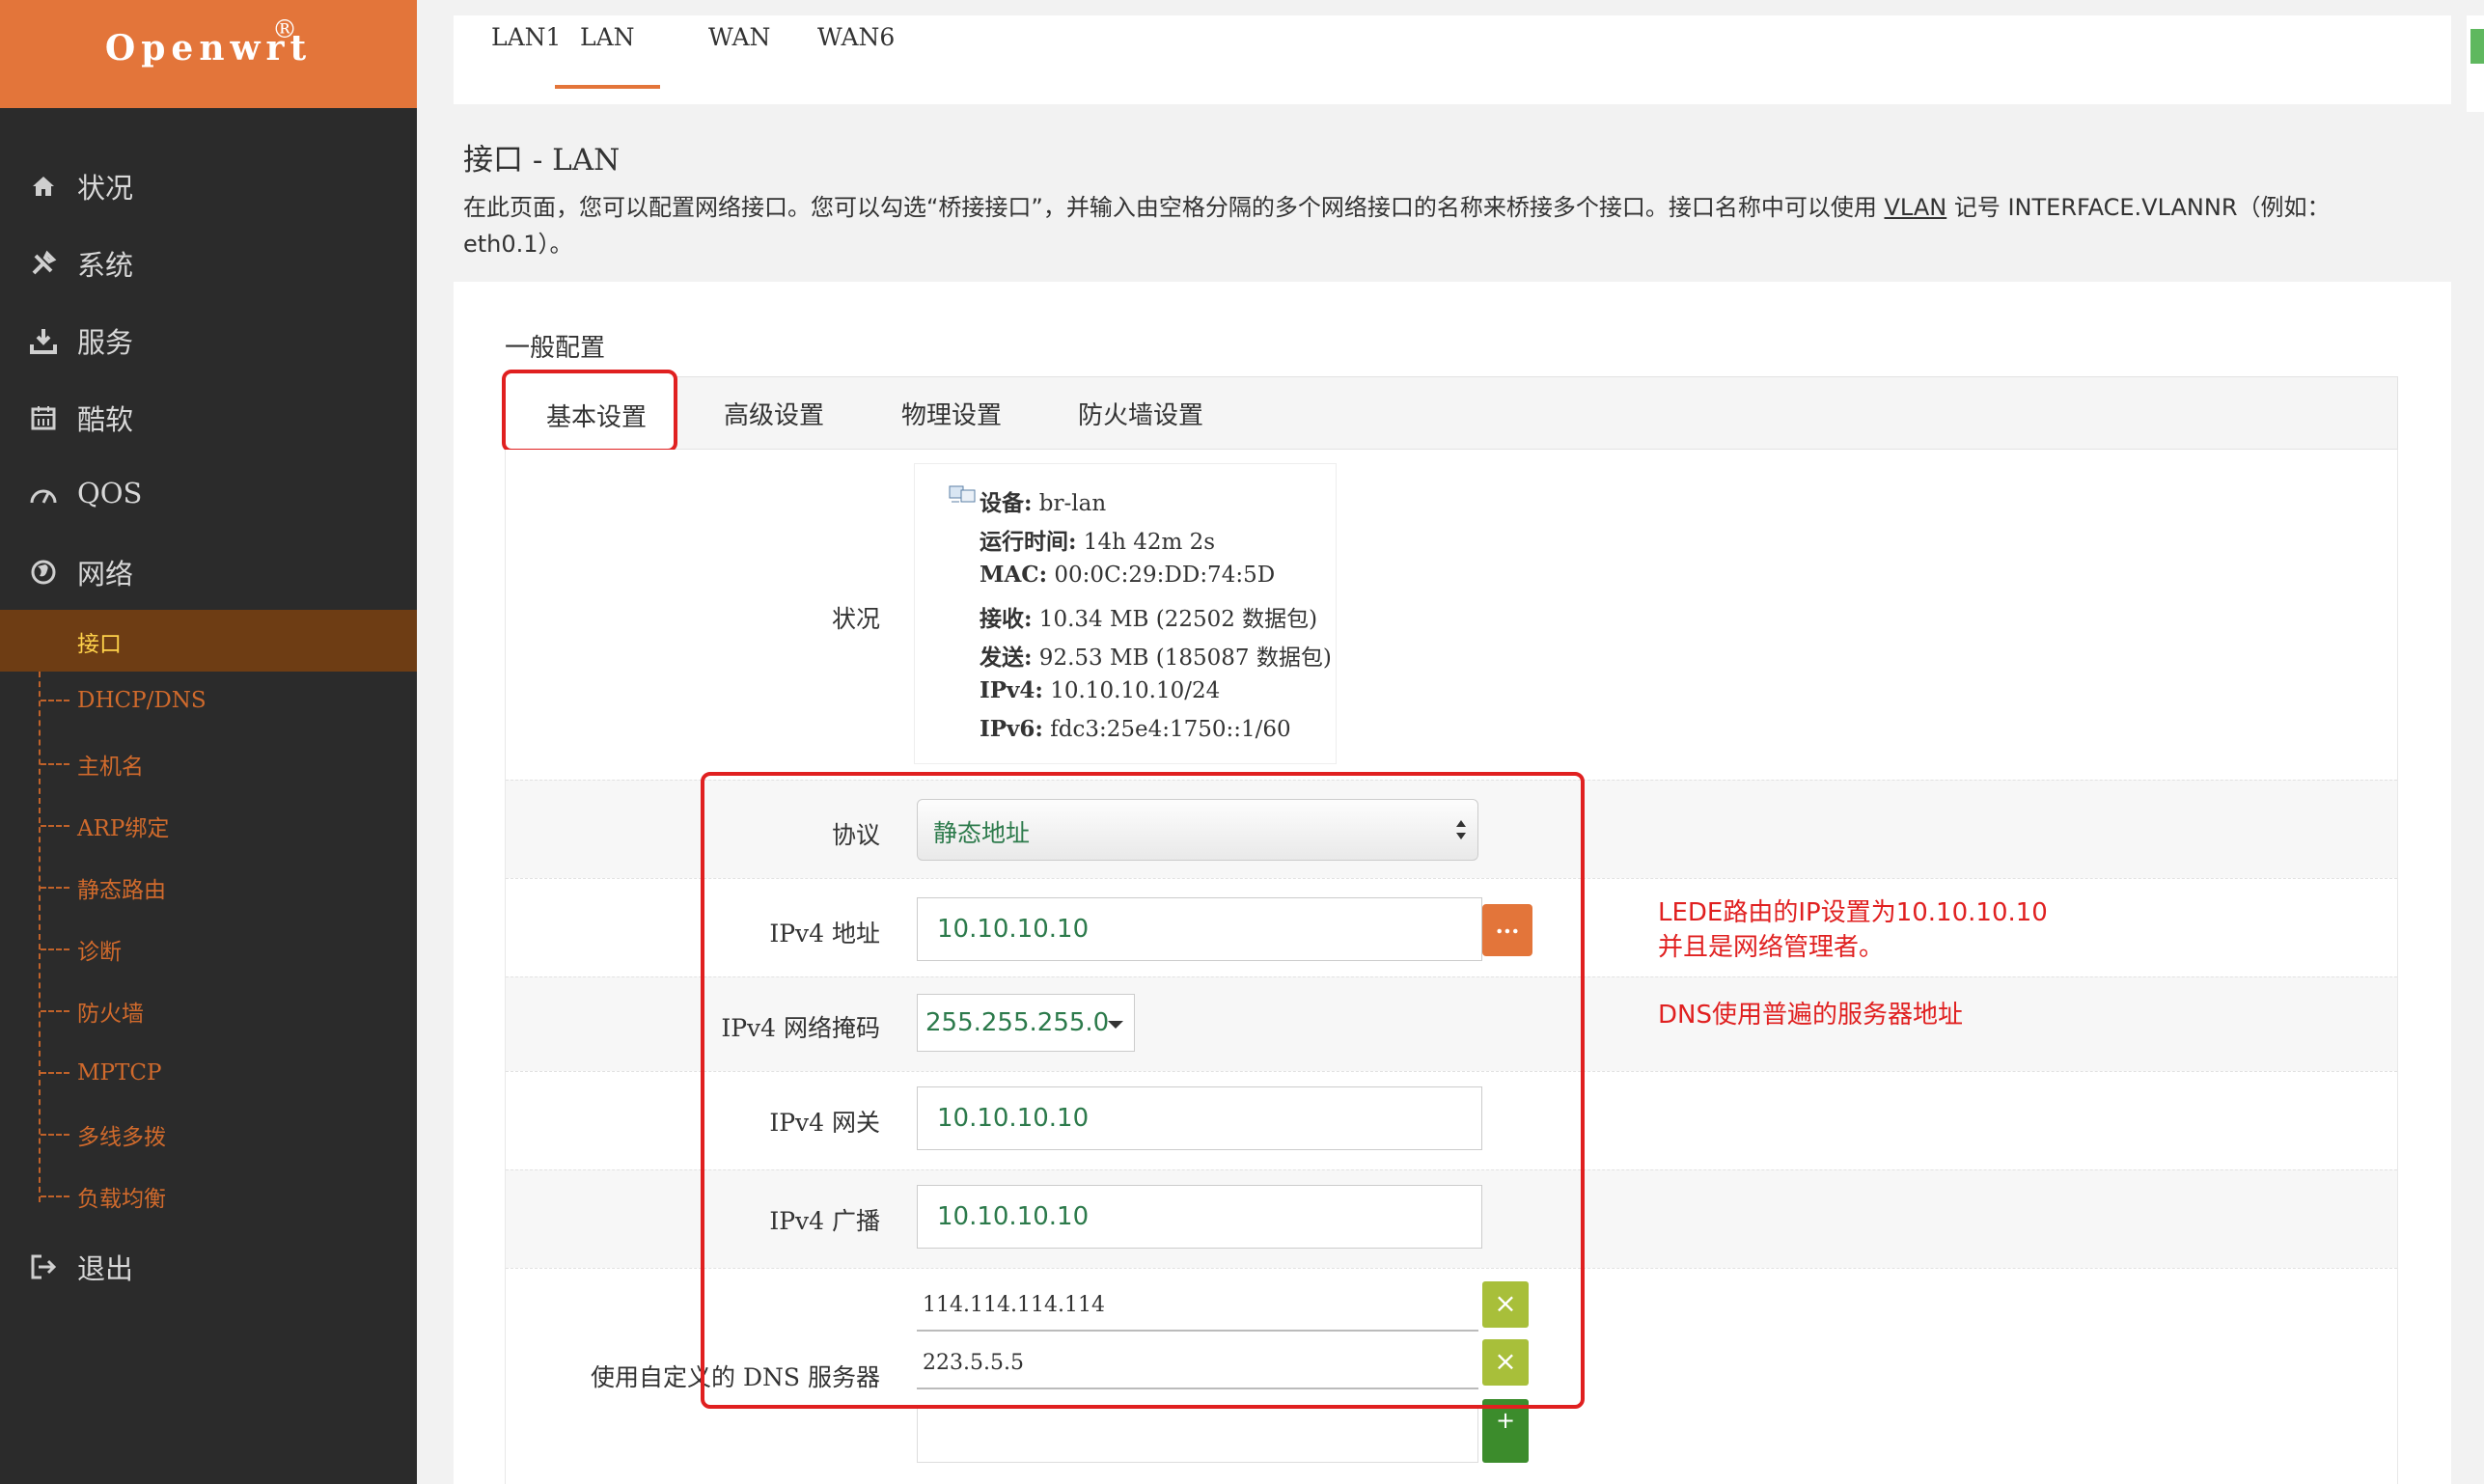 The image size is (2484, 1484). What do you see at coordinates (1197, 1434) in the screenshot?
I see `dns-input-new` at bounding box center [1197, 1434].